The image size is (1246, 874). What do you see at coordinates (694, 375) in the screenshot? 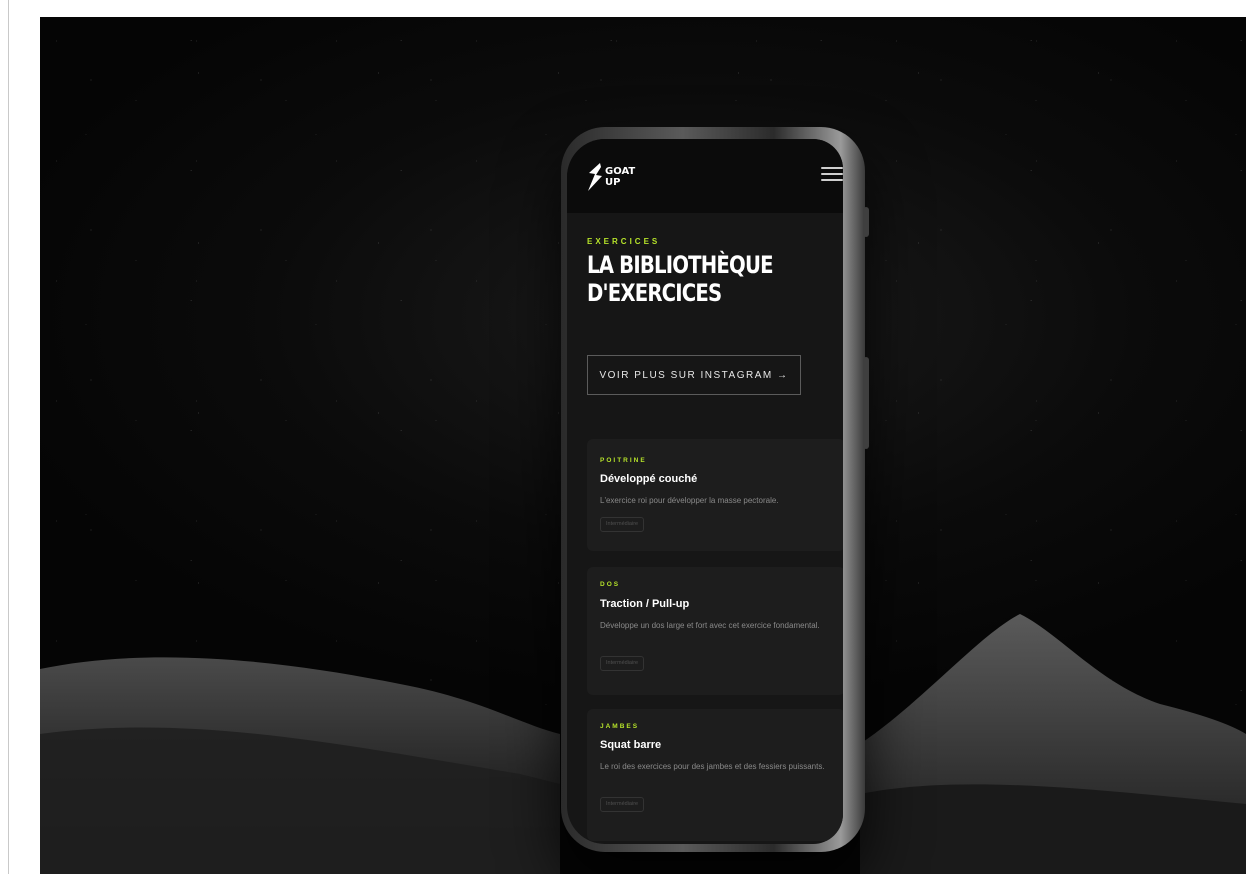
I see `instagram-cta-button: VOIR PLUS SUR INSTAGRAM →` at bounding box center [694, 375].